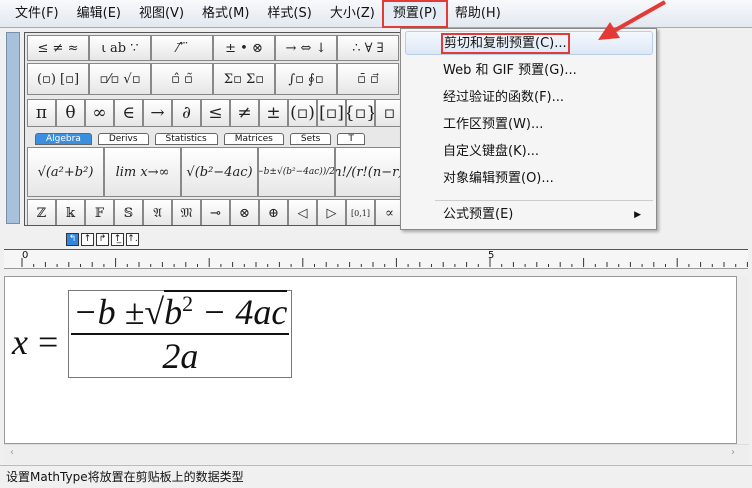  Describe the element at coordinates (120, 48) in the screenshot. I see `palette-button: ⍳ ab ∵` at that location.